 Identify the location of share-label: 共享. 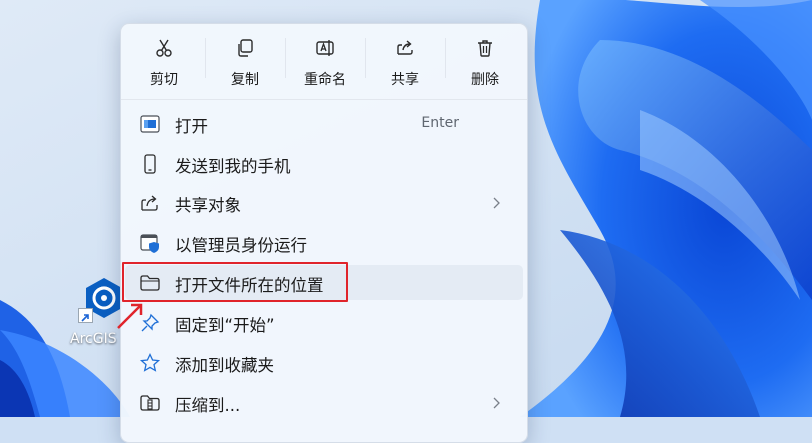
(405, 80).